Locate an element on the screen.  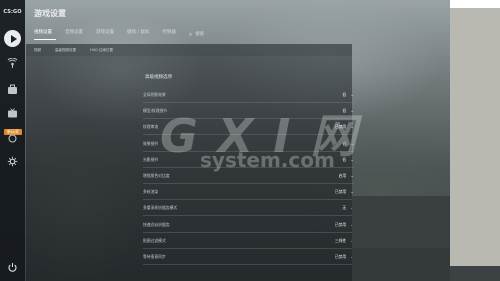
gear-icon is located at coordinates (12, 161).